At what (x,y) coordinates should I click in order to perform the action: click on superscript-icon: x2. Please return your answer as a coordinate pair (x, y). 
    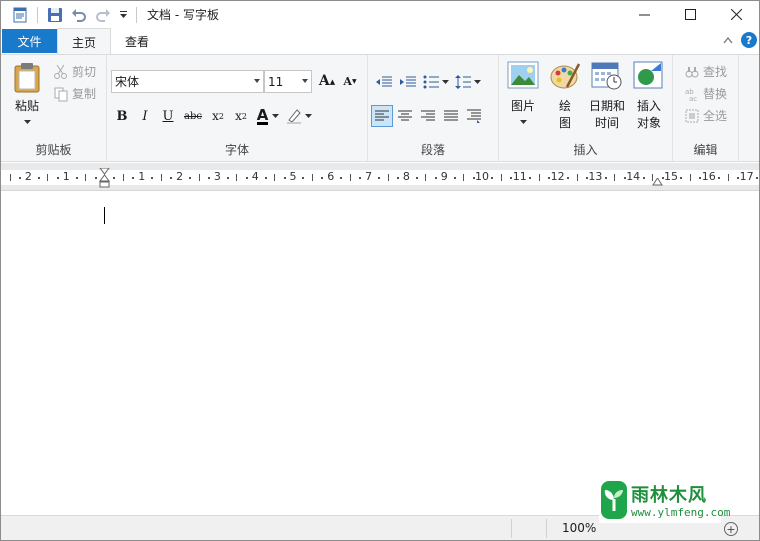
    Looking at the image, I should click on (241, 116).